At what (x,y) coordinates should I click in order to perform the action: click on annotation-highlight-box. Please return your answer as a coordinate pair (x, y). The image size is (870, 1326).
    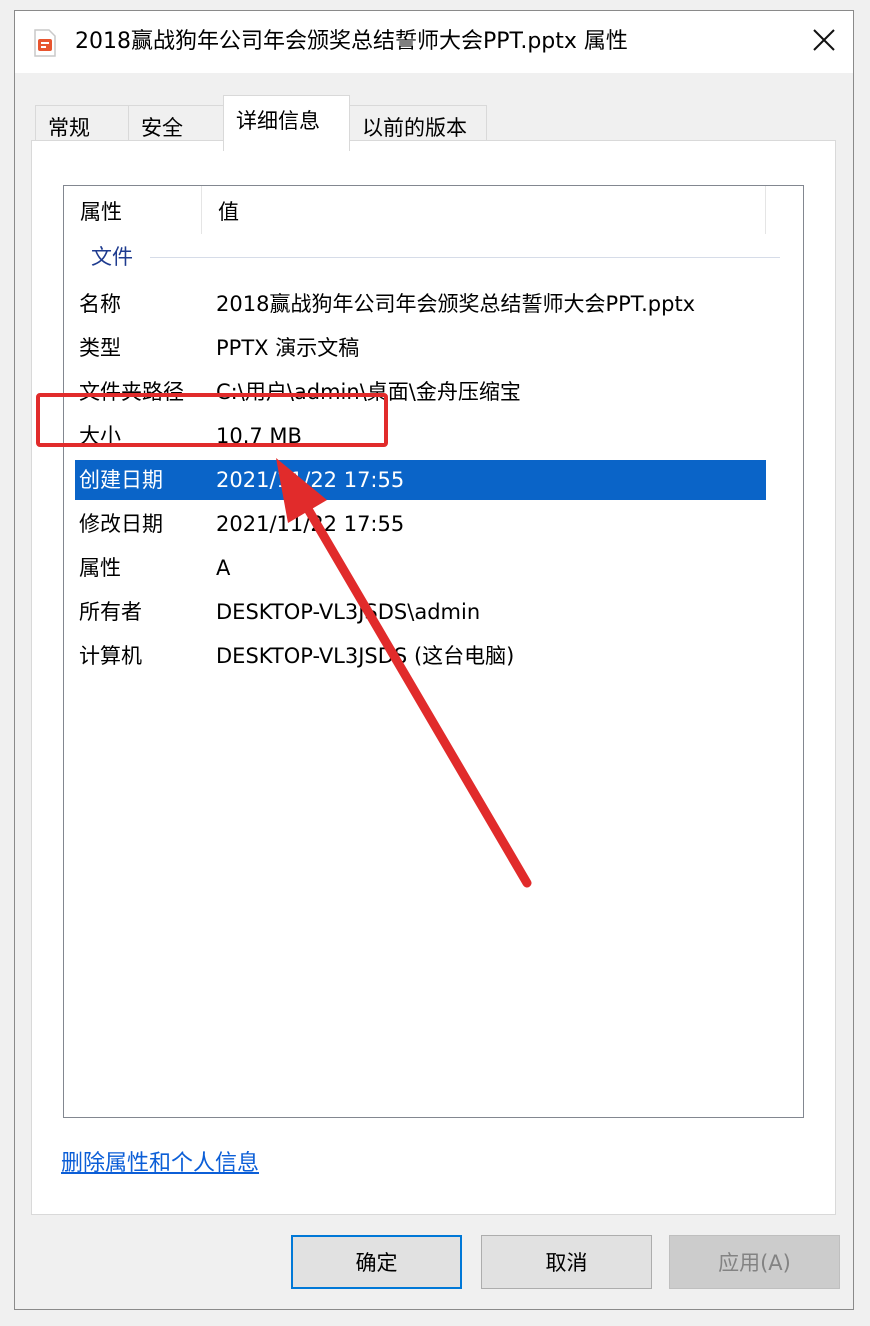
    Looking at the image, I should click on (212, 420).